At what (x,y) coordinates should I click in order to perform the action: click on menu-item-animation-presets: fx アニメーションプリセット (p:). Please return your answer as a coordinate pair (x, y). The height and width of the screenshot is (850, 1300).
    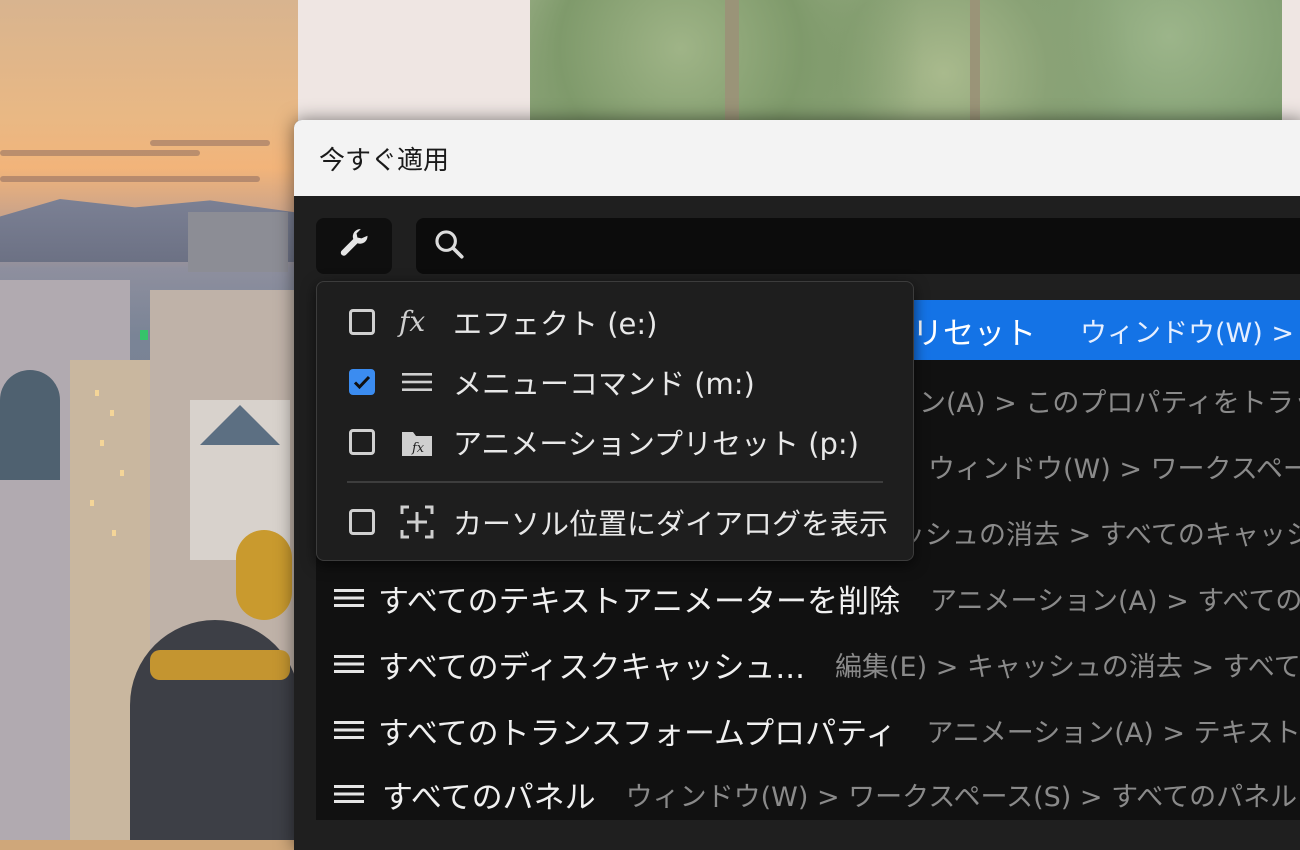
    Looking at the image, I should click on (615, 442).